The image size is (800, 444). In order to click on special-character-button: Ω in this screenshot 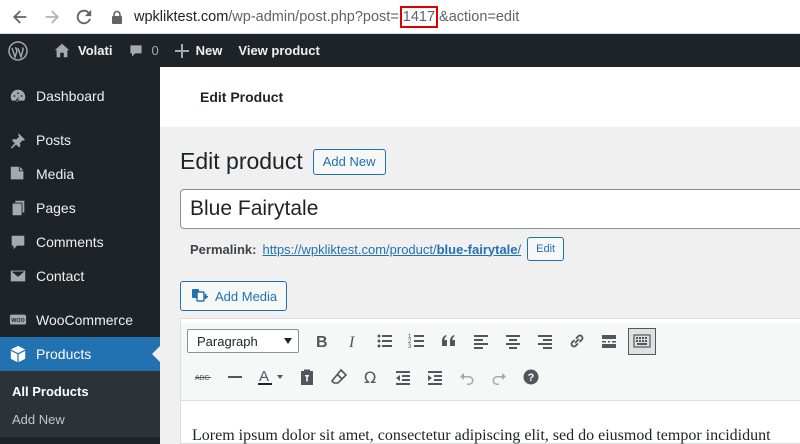, I will do `click(371, 377)`.